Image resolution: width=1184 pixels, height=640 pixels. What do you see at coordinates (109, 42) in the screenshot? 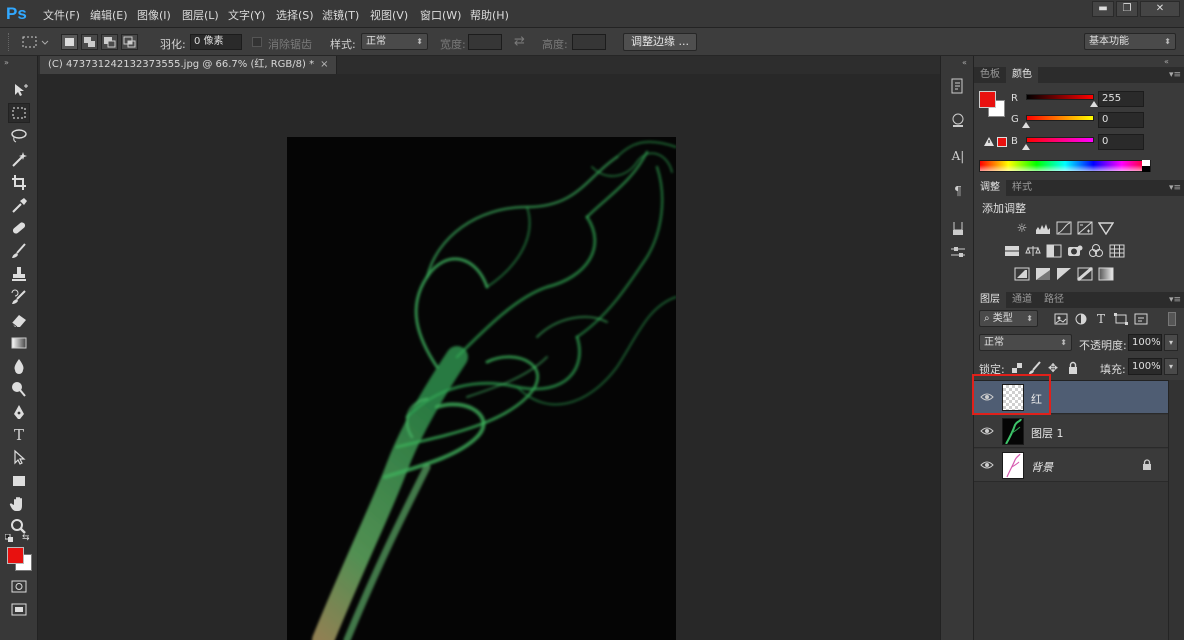
I see `subtract-selection-button` at bounding box center [109, 42].